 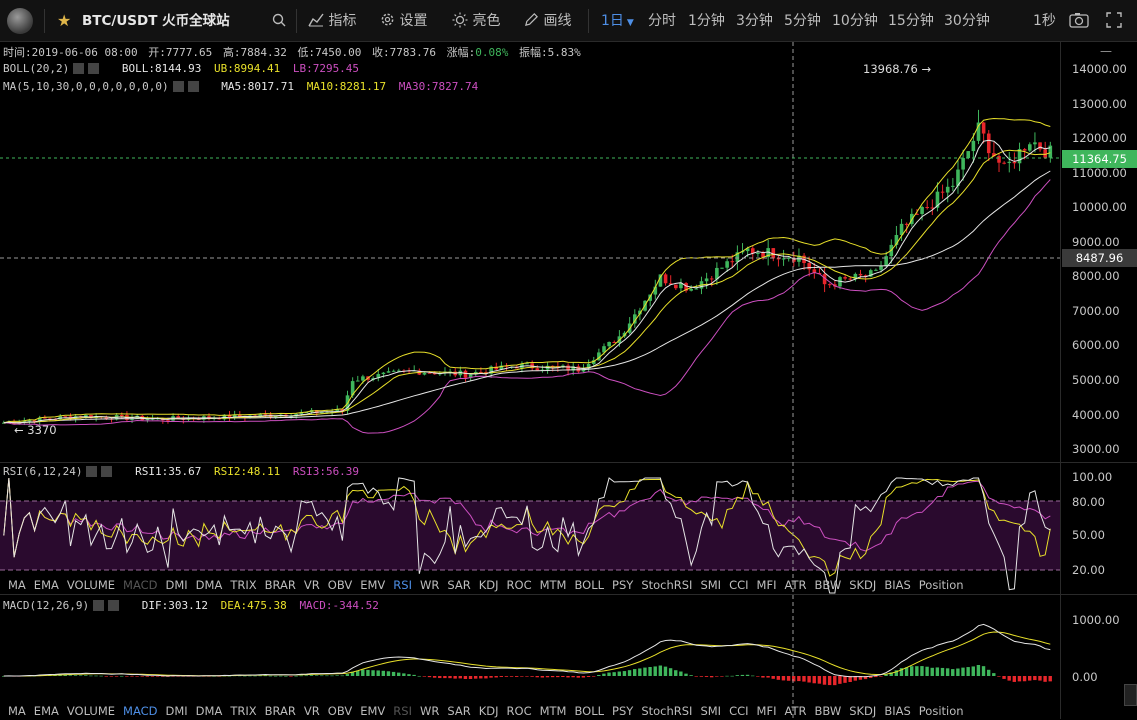 What do you see at coordinates (1106, 51) in the screenshot?
I see `minimize-icon: —` at bounding box center [1106, 51].